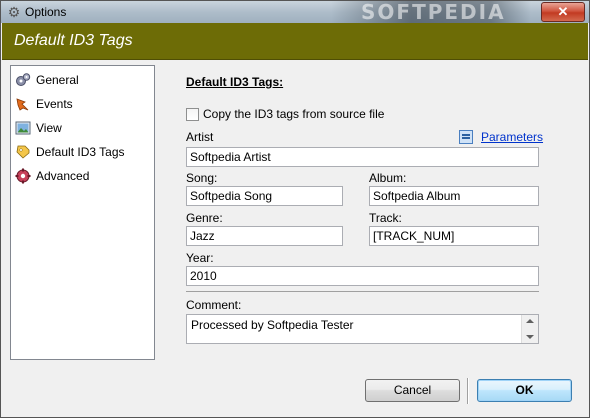 This screenshot has height=418, width=590. Describe the element at coordinates (80, 152) in the screenshot. I see `nav-item-label: Default ID3 Tags` at that location.